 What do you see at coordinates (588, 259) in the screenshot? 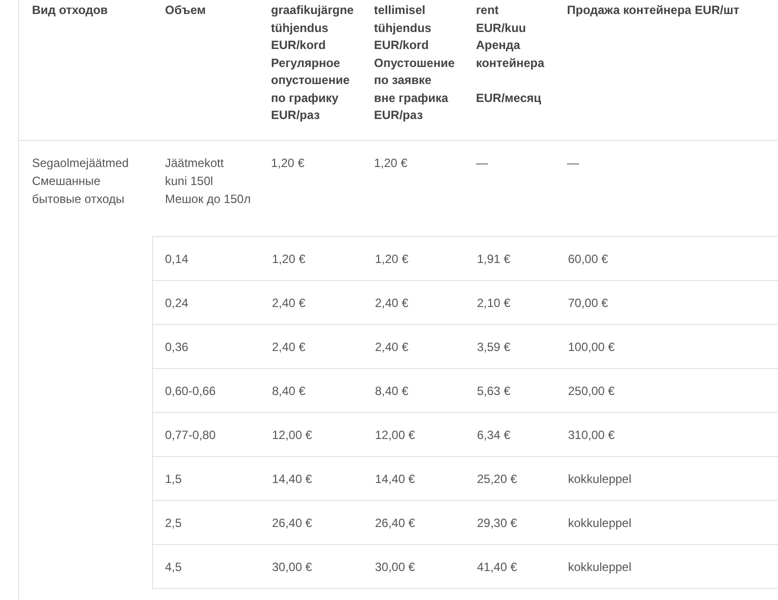
I see `table-cell: 60,00 €` at bounding box center [588, 259].